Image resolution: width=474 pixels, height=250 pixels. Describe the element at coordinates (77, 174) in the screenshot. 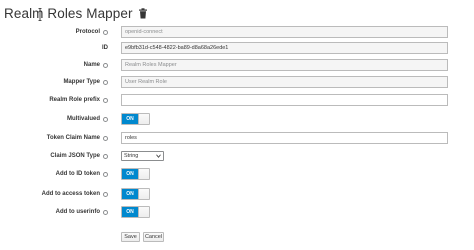

I see `add-to-id-token-label: Add to ID token` at that location.